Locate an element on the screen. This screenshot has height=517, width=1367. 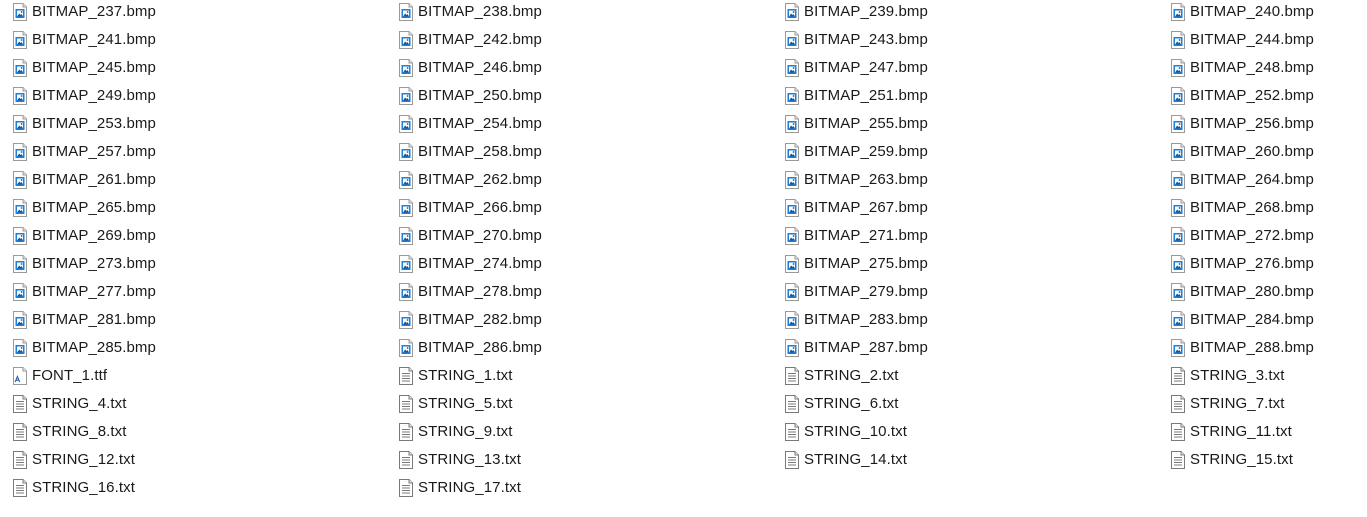
file-item: BITMAP_239.bmp is located at coordinates (975, 13).